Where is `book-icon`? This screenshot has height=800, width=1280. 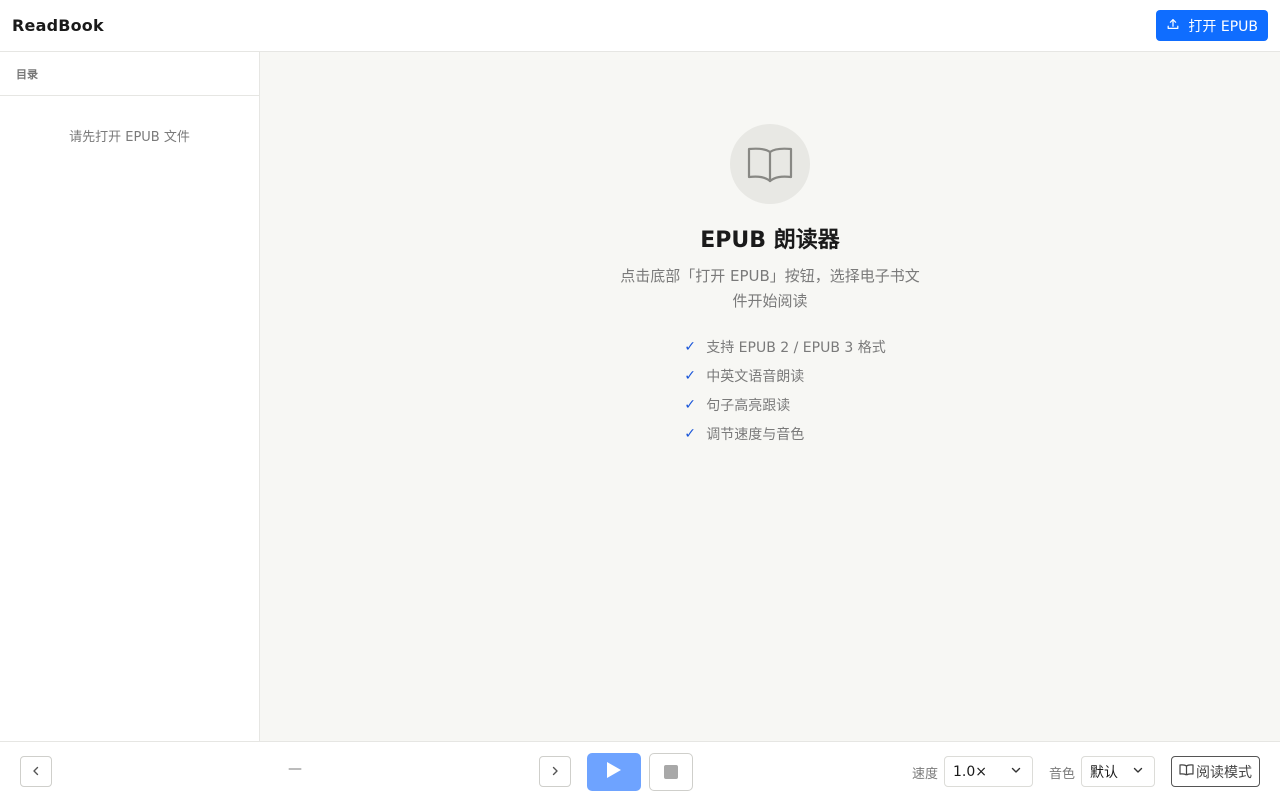
book-icon is located at coordinates (1186, 772).